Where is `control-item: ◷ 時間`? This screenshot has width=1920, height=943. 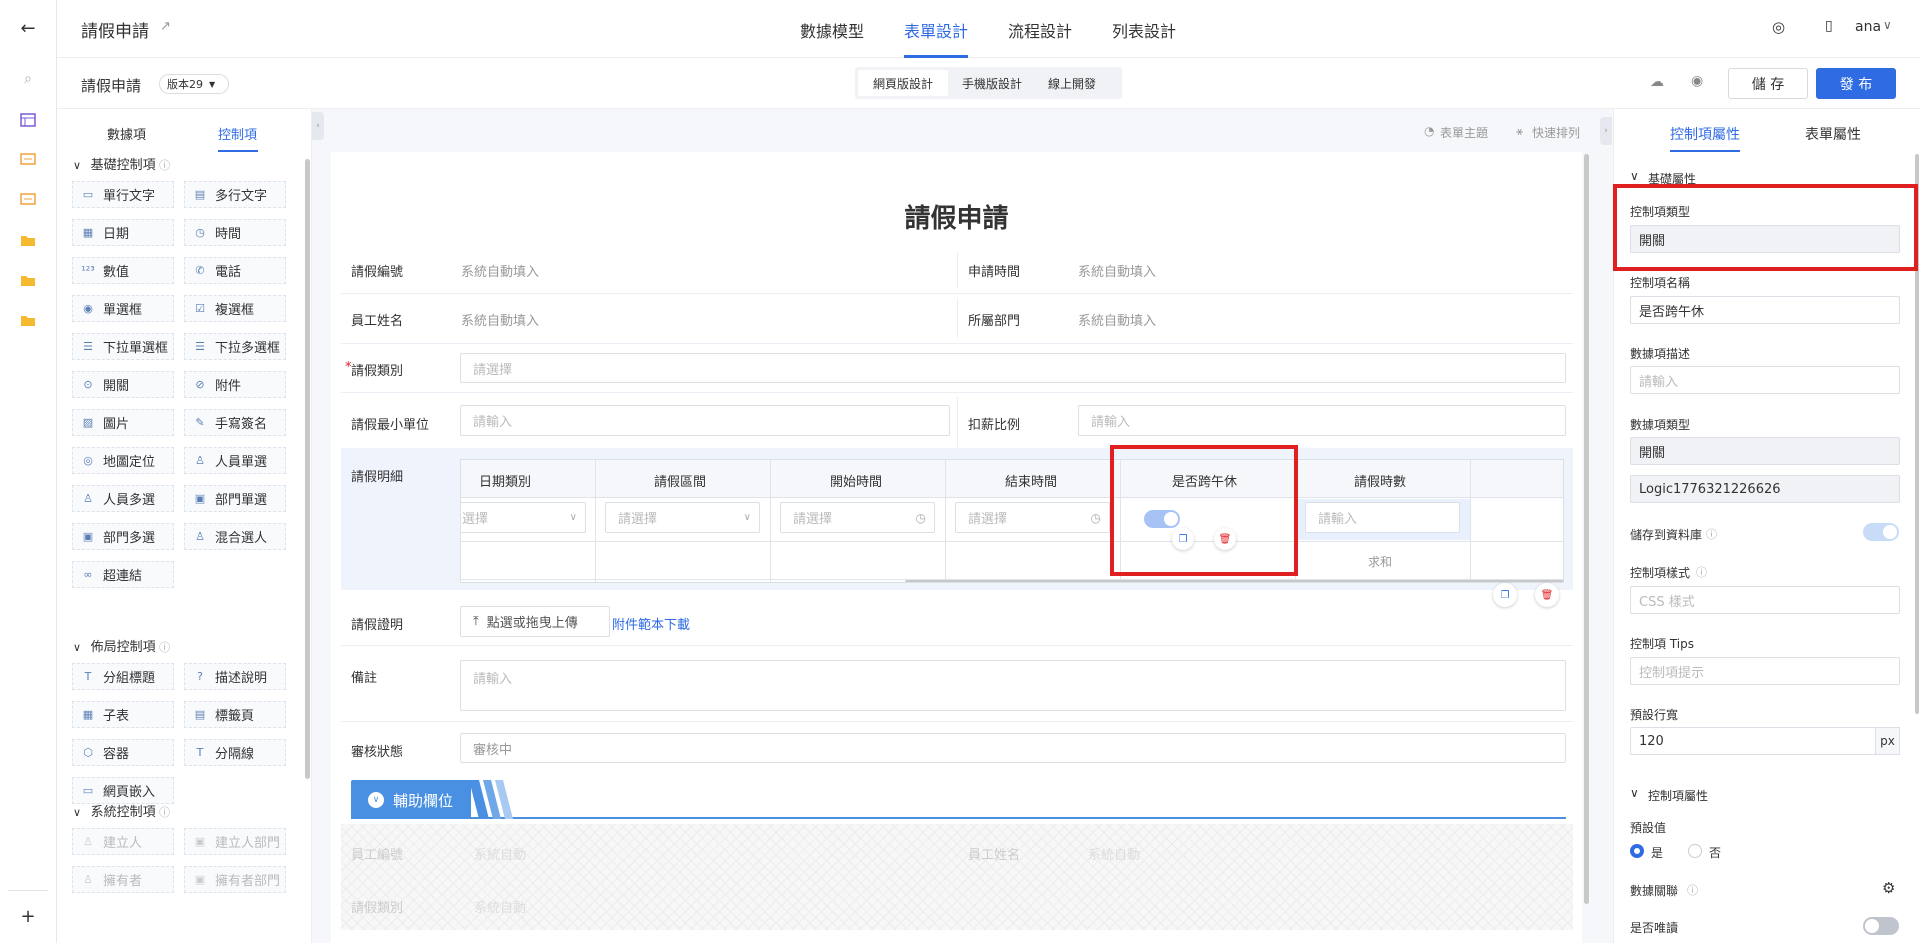
control-item: ◷ 時間 is located at coordinates (235, 232).